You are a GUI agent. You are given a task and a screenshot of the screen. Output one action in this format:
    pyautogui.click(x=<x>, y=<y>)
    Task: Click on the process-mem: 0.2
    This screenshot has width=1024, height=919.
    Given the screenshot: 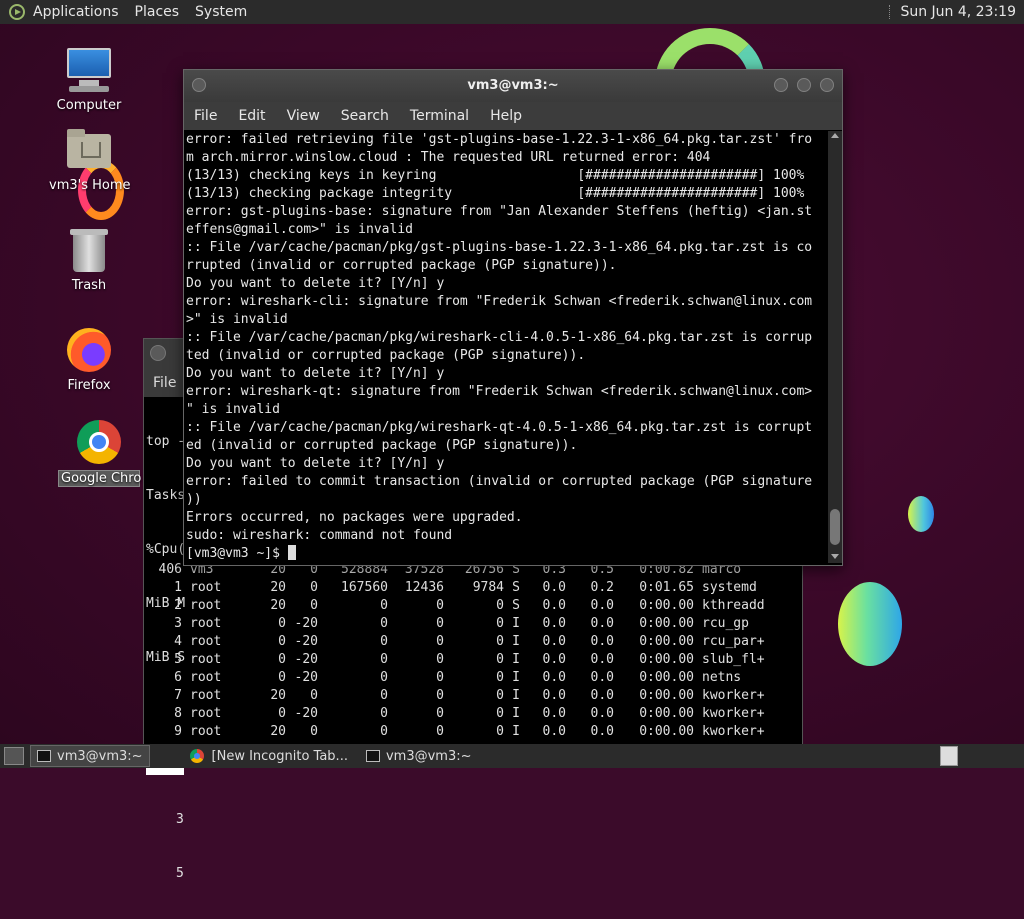 What is the action you would take?
    pyautogui.click(x=602, y=587)
    